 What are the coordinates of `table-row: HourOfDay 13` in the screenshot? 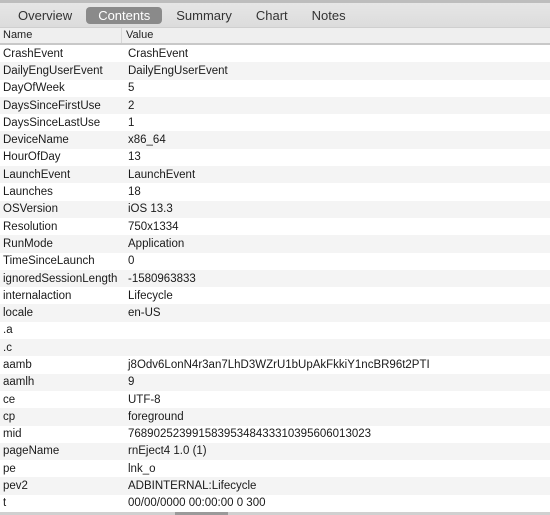 It's located at (275, 157).